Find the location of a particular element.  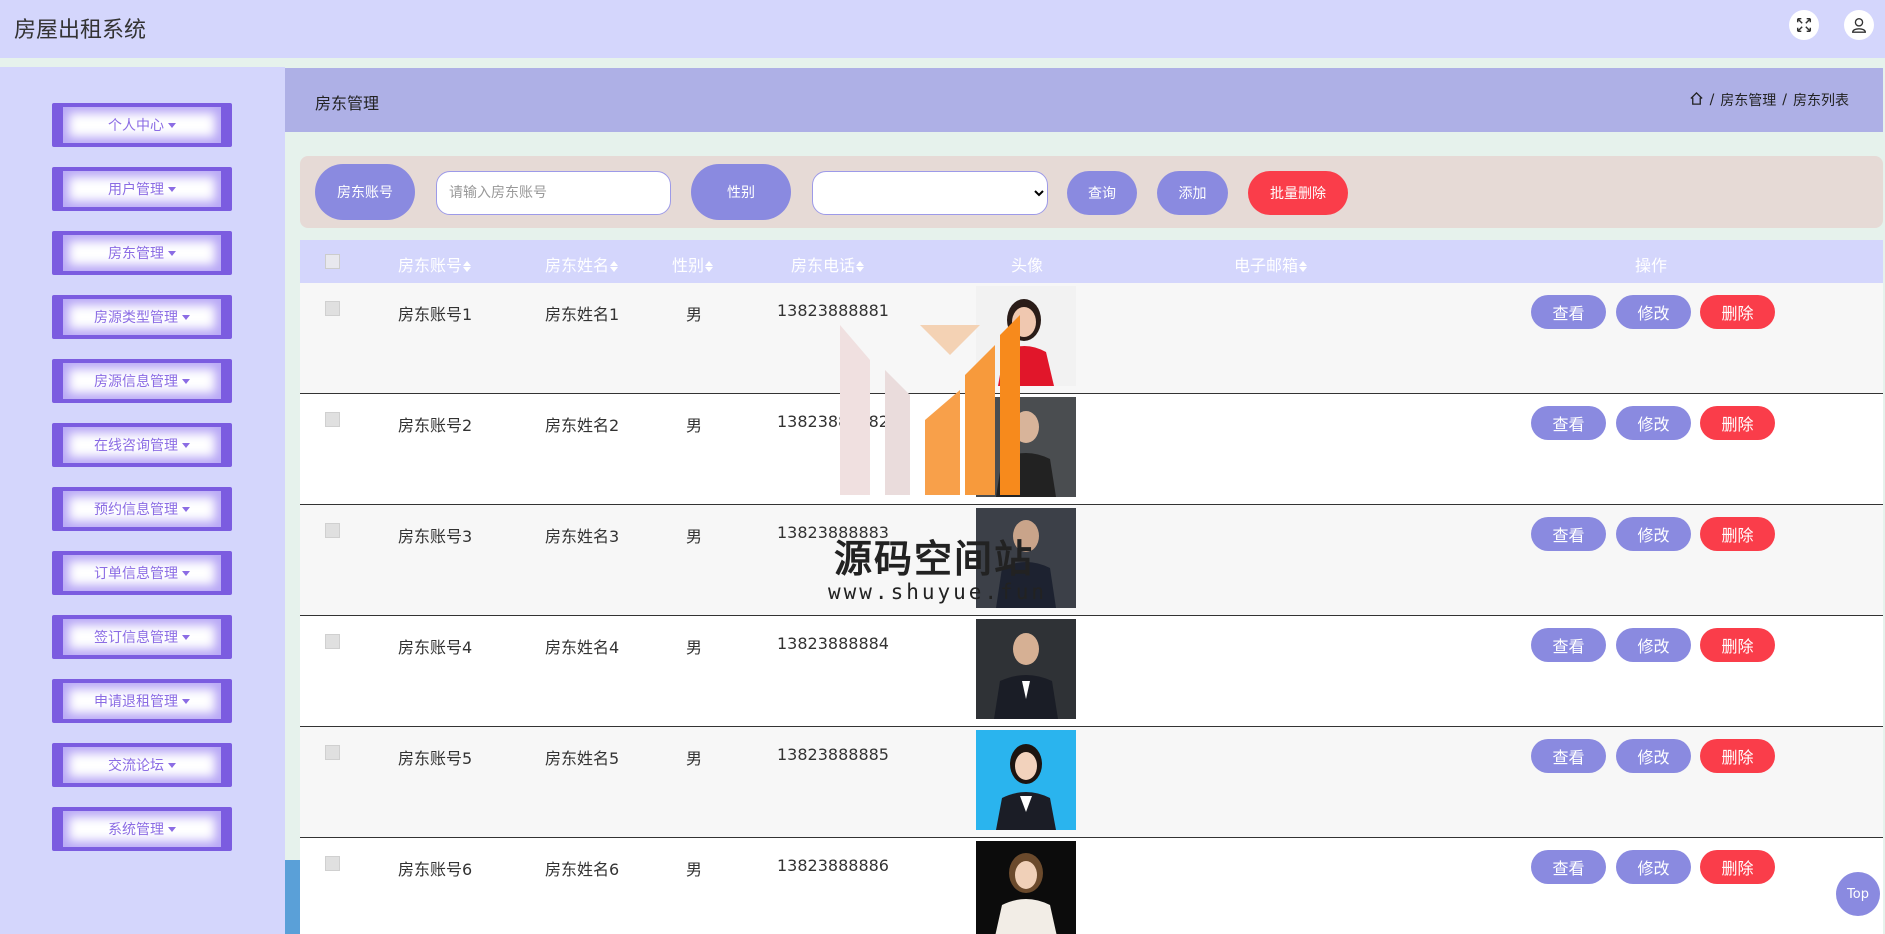

header-avatar: 头像 is located at coordinates (1027, 265).